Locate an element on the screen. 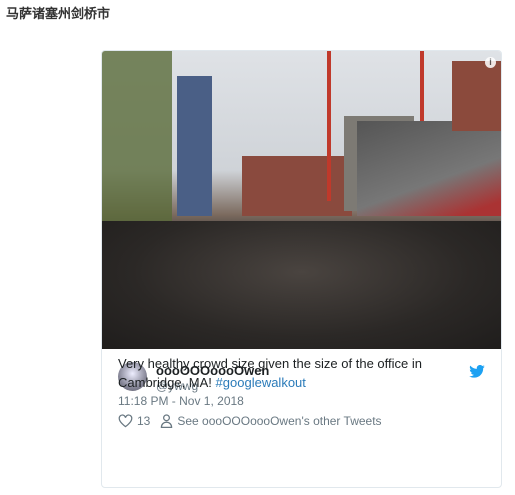 This screenshot has height=495, width=515. like-count: 13 is located at coordinates (143, 421).